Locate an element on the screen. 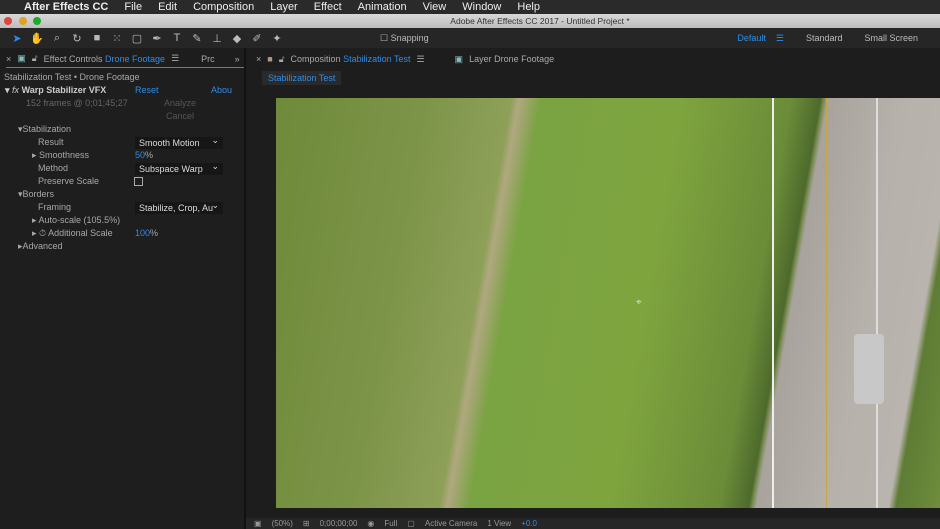  region-icon: ▢ is located at coordinates (411, 523).